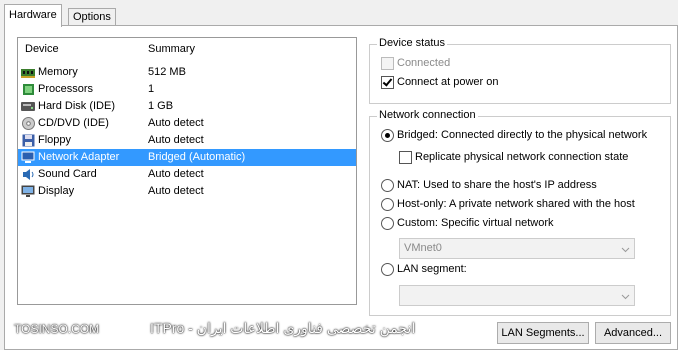 The image size is (678, 350). I want to click on device-name: Sound Card, so click(67, 174).